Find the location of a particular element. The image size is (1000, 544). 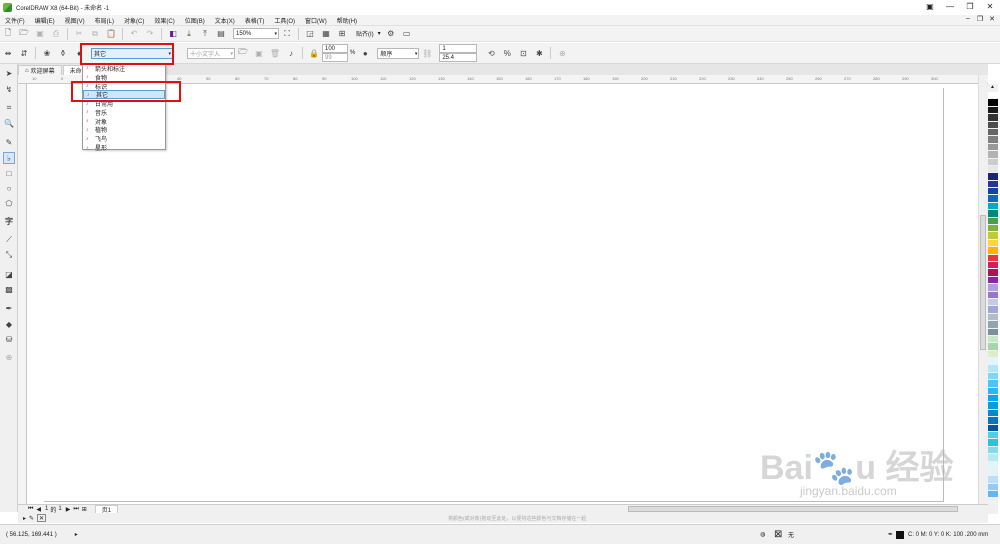

cut-icon: ✂ is located at coordinates (79, 34).